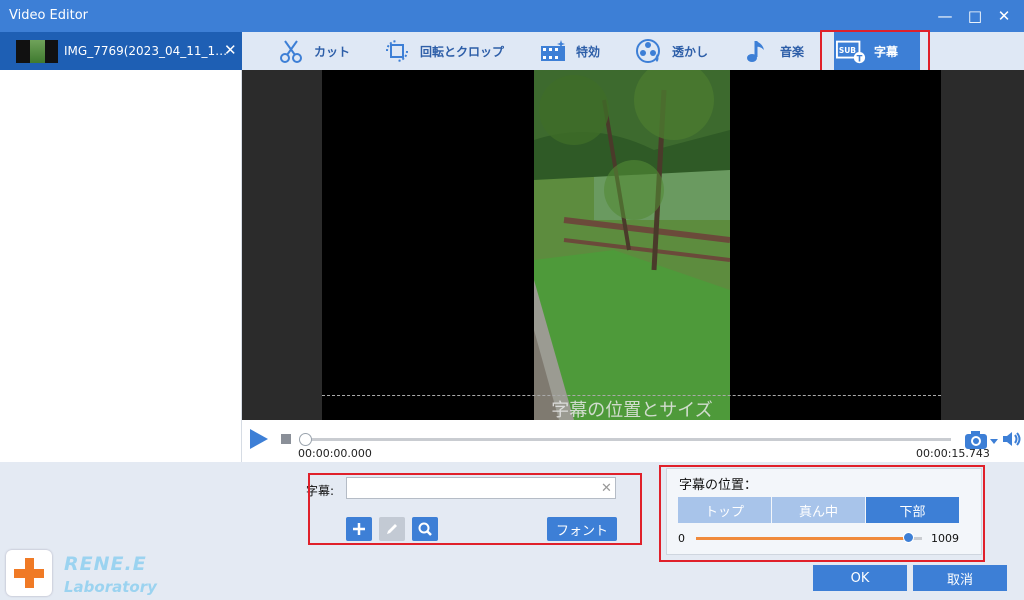 This screenshot has height=600, width=1024. What do you see at coordinates (29, 573) in the screenshot?
I see `rene-logo-icon` at bounding box center [29, 573].